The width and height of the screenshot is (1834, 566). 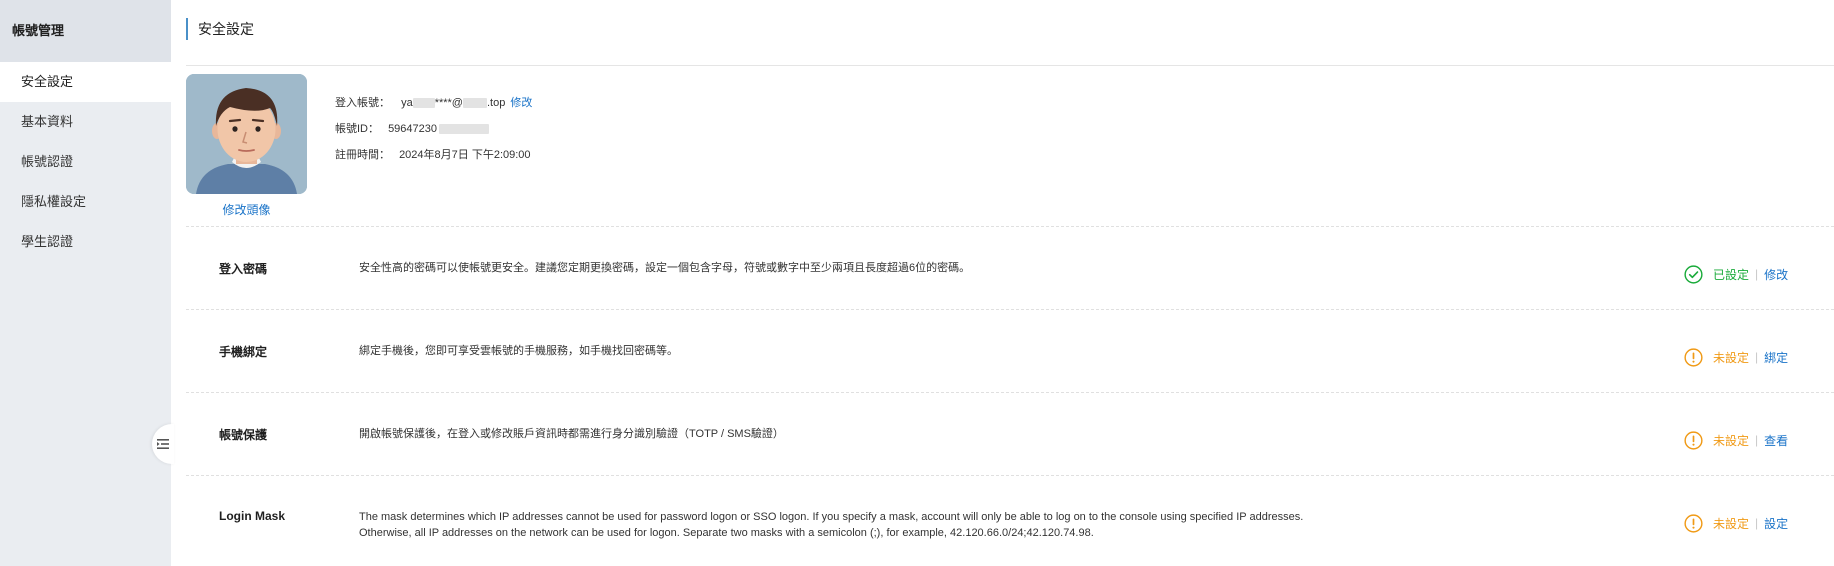 I want to click on login-account-label: 登入帳號：, so click(x=362, y=103).